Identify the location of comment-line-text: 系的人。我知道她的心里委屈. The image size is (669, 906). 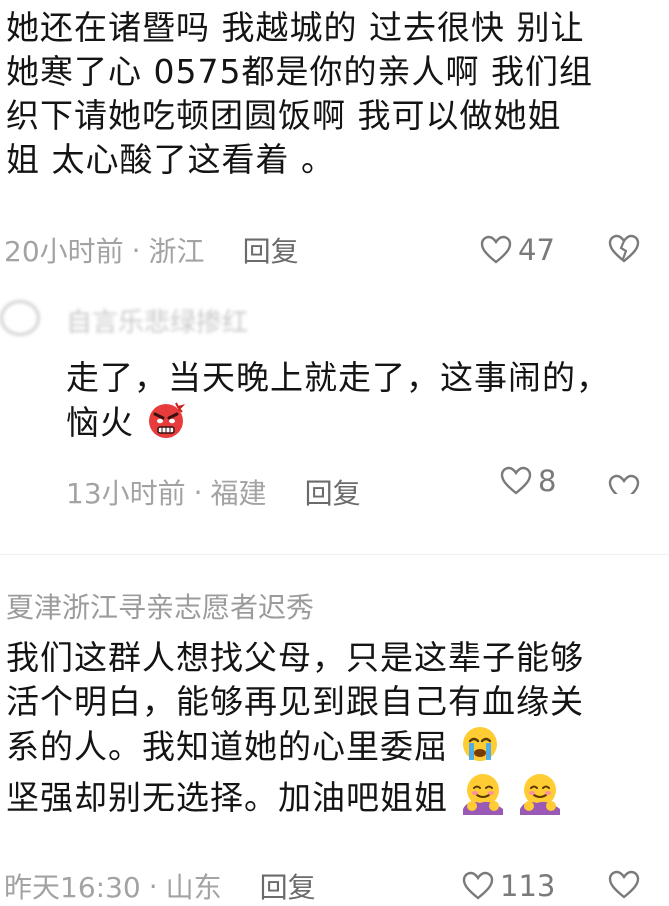
(227, 746).